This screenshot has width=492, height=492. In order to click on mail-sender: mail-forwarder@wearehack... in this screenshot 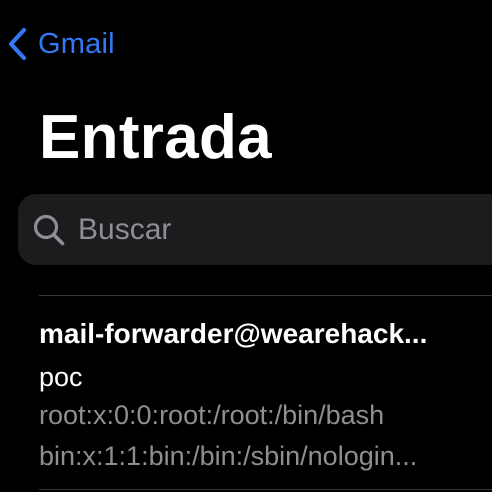, I will do `click(233, 333)`.